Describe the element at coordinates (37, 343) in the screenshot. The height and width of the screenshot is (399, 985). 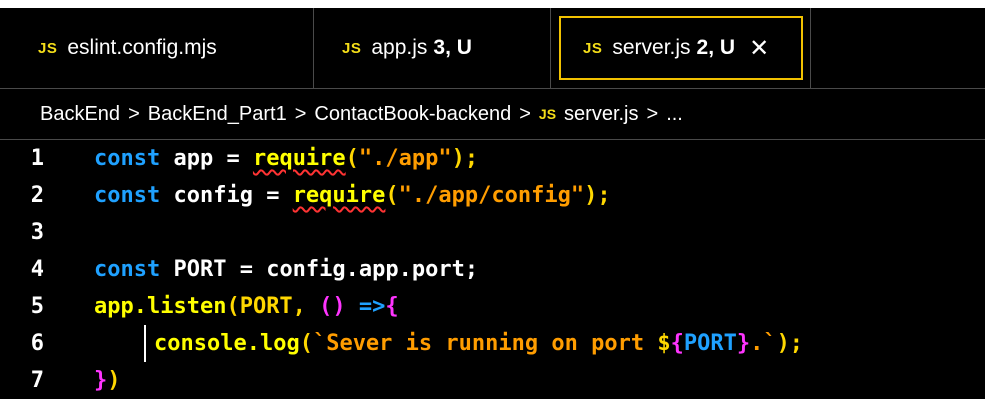
I see `line-number: 6` at that location.